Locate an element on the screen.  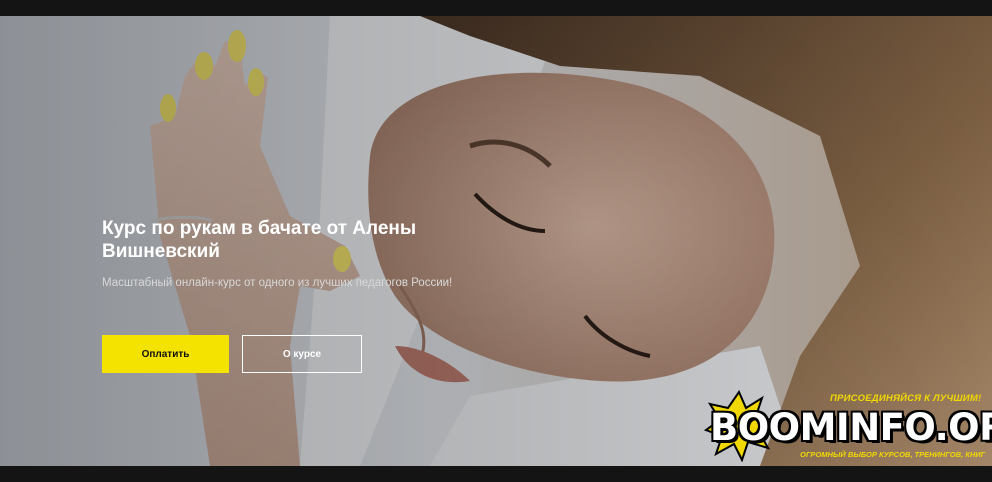
top-bar is located at coordinates (496, 8).